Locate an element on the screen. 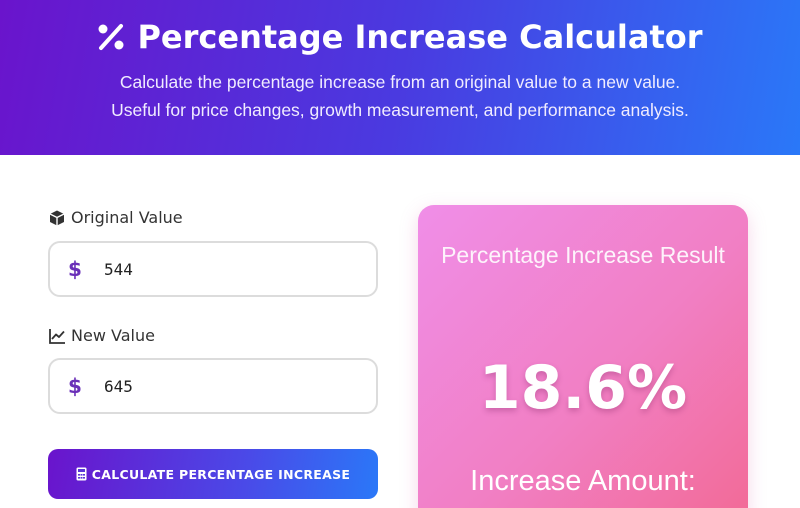 The width and height of the screenshot is (800, 508). new-value-field: $ is located at coordinates (213, 386).